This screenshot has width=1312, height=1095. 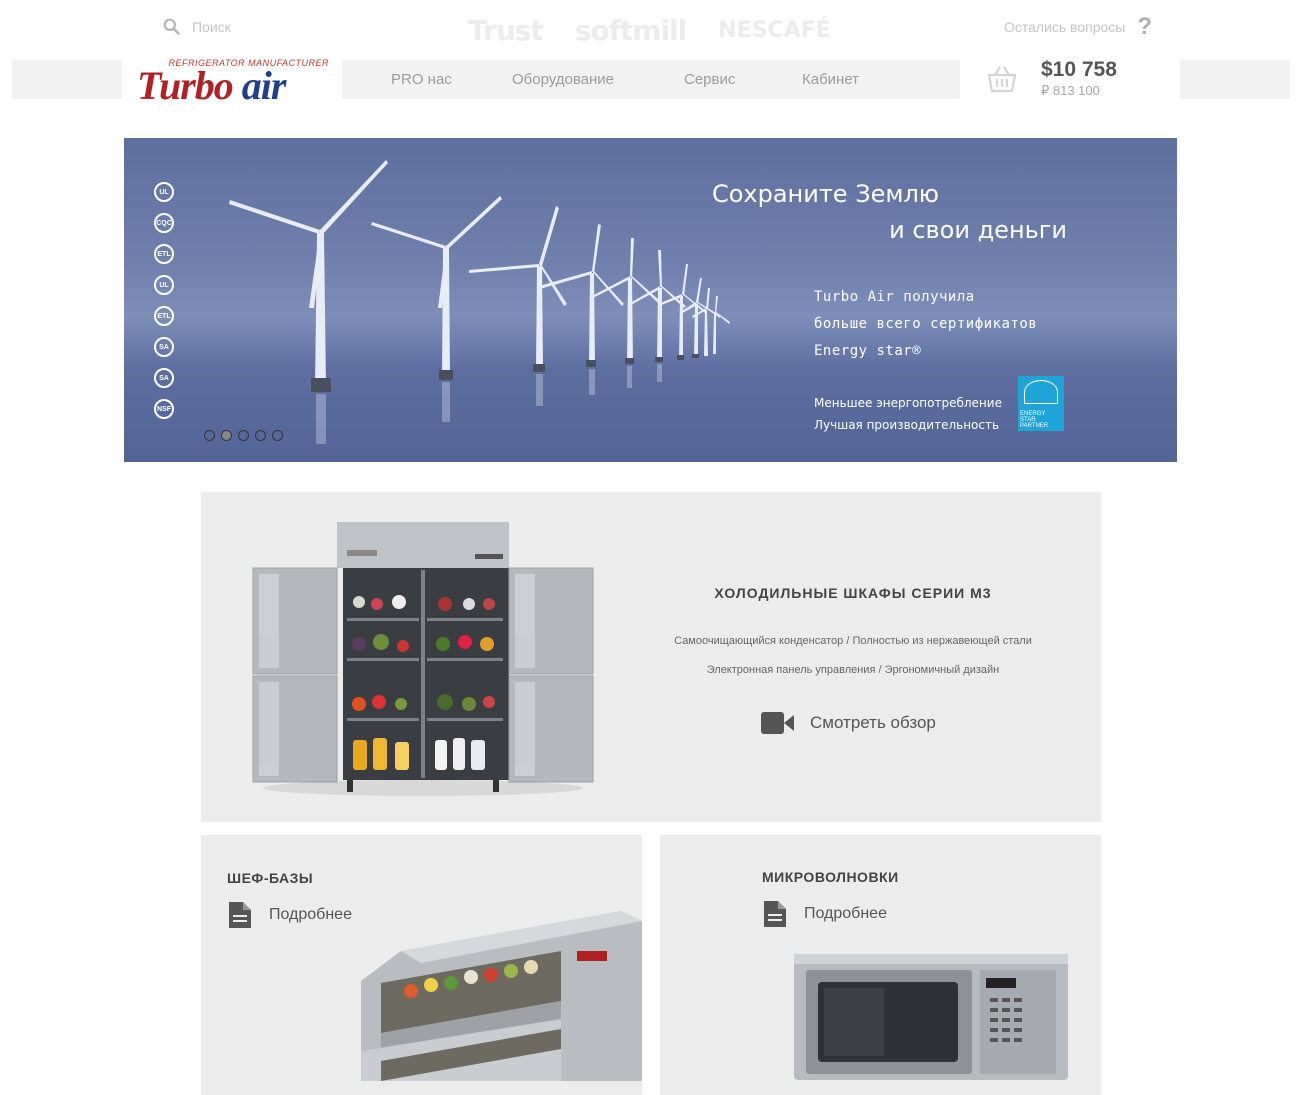 What do you see at coordinates (1070, 90) in the screenshot?
I see `price-rub: ₽ 813 100` at bounding box center [1070, 90].